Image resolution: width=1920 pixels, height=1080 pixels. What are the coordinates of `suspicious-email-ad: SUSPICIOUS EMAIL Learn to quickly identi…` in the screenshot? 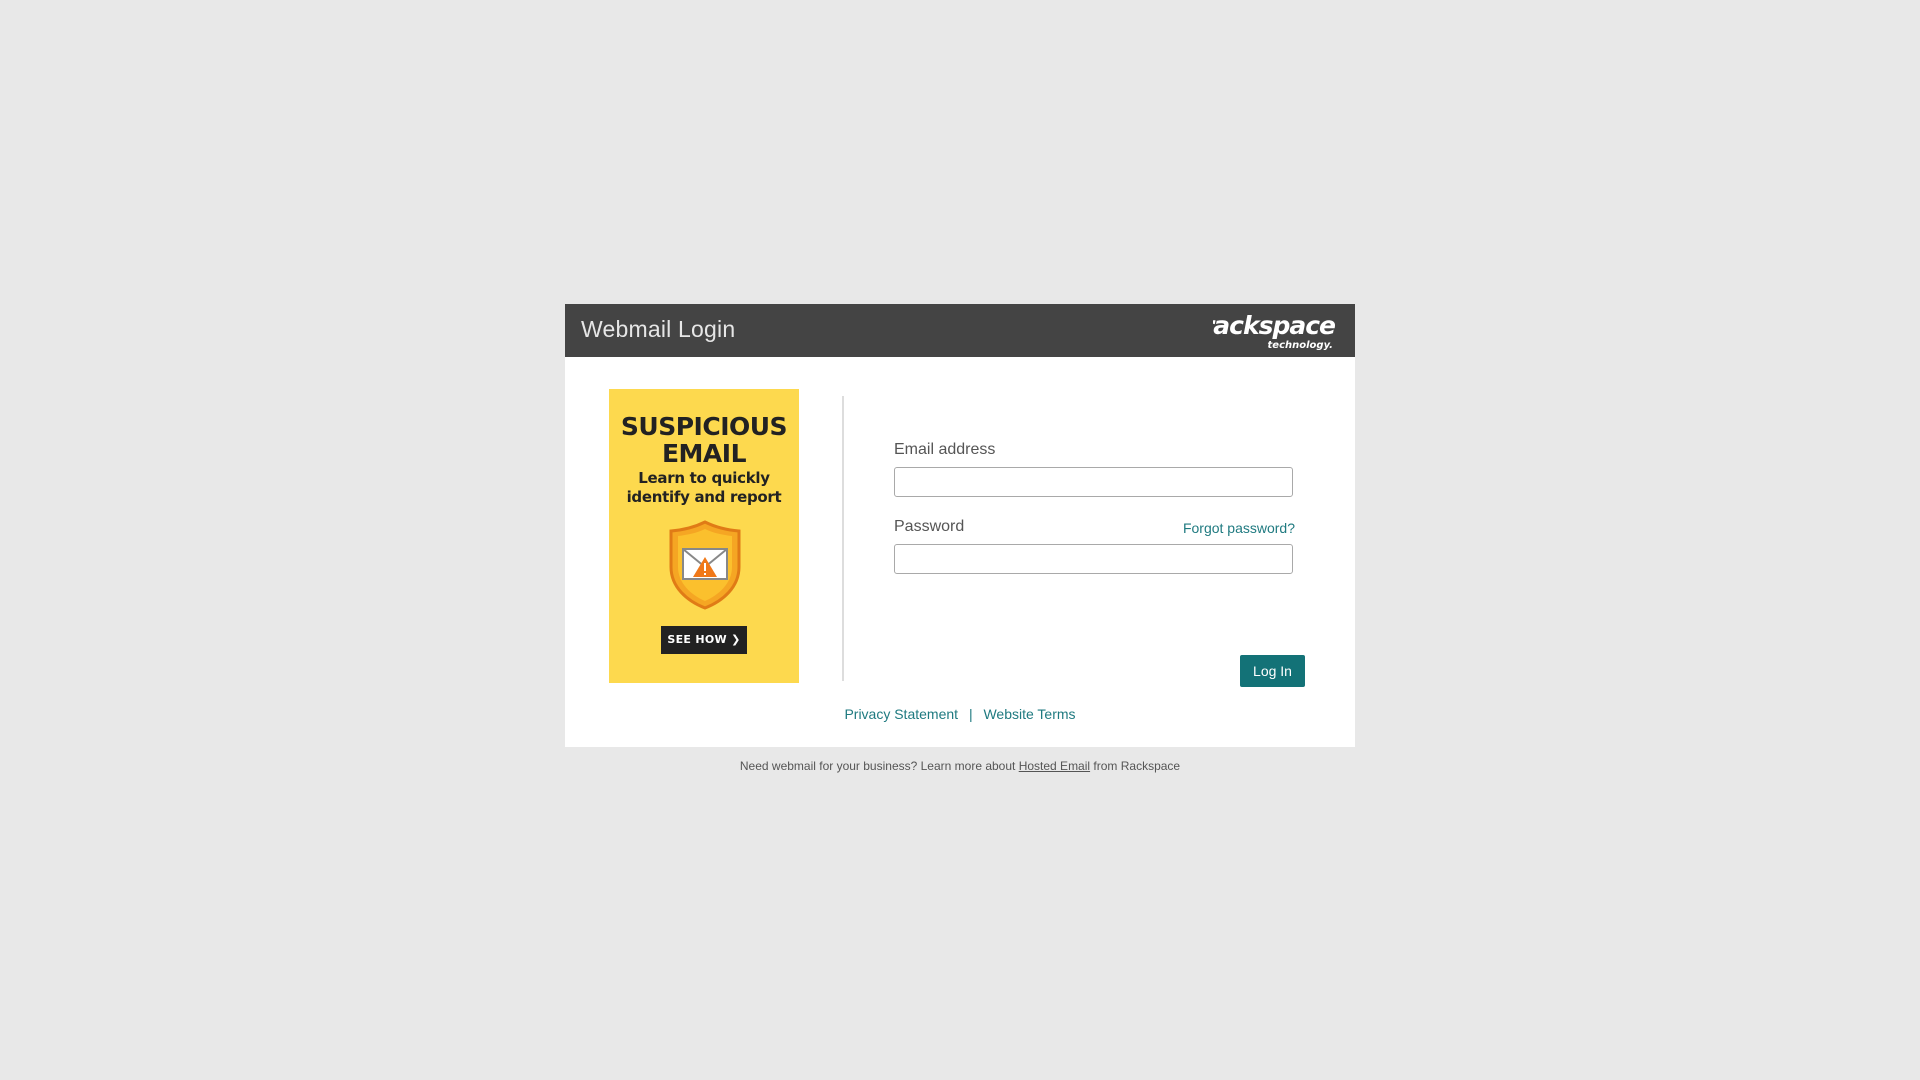 It's located at (704, 536).